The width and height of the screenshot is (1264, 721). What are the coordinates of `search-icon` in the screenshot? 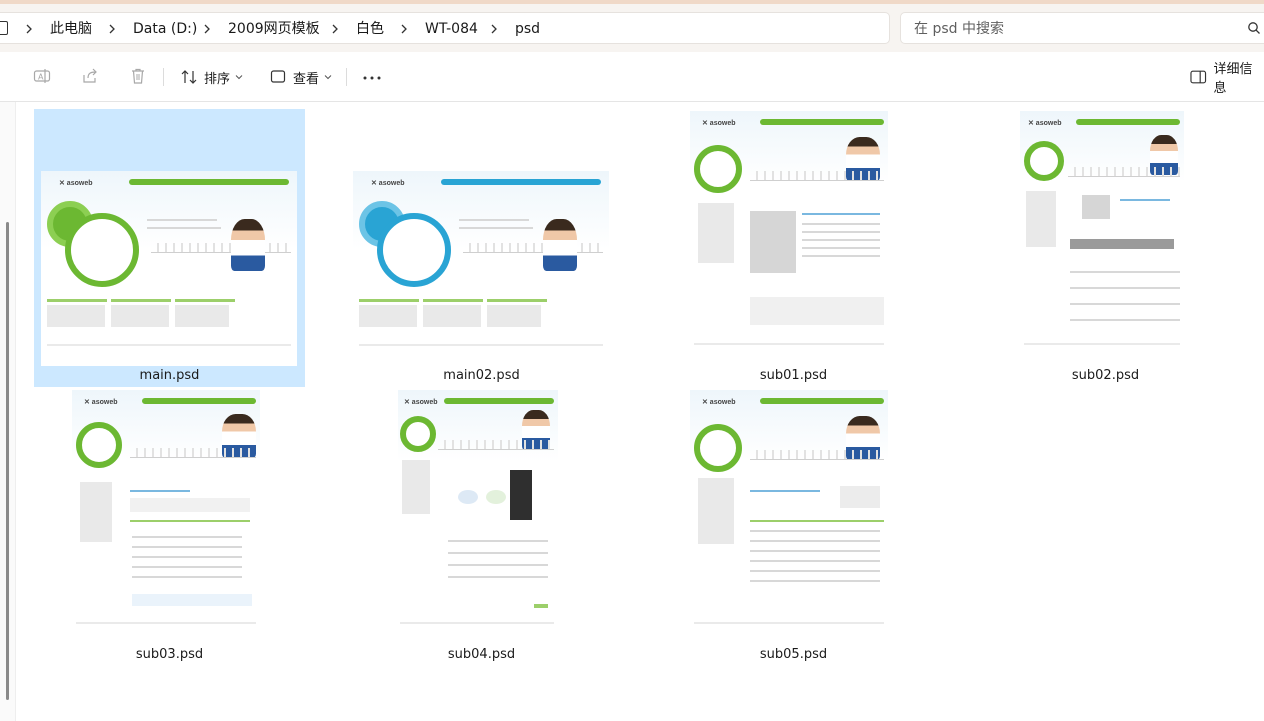 It's located at (1254, 28).